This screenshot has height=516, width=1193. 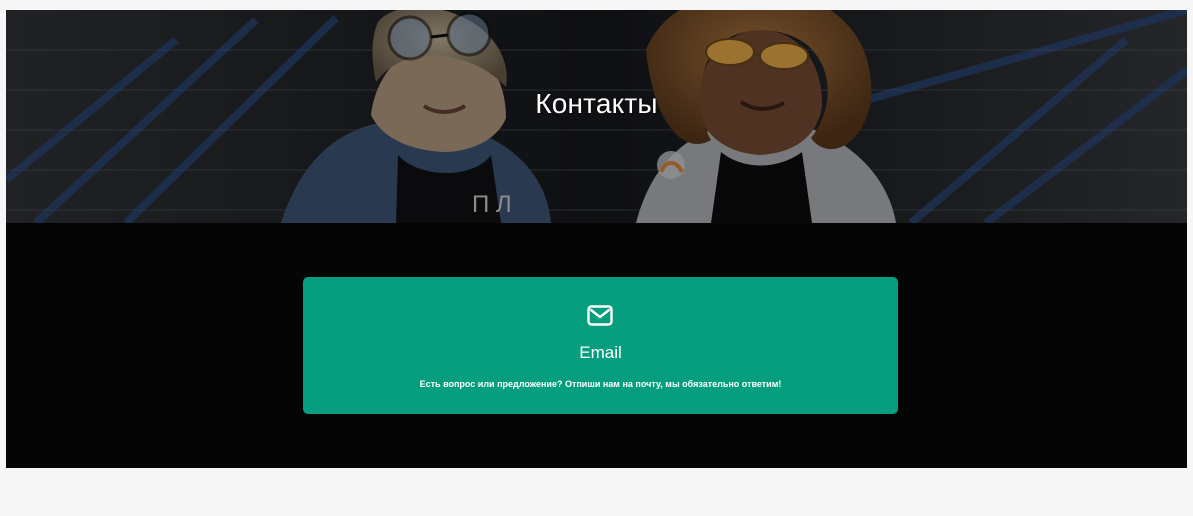 I want to click on page-footer-area, so click(x=596, y=492).